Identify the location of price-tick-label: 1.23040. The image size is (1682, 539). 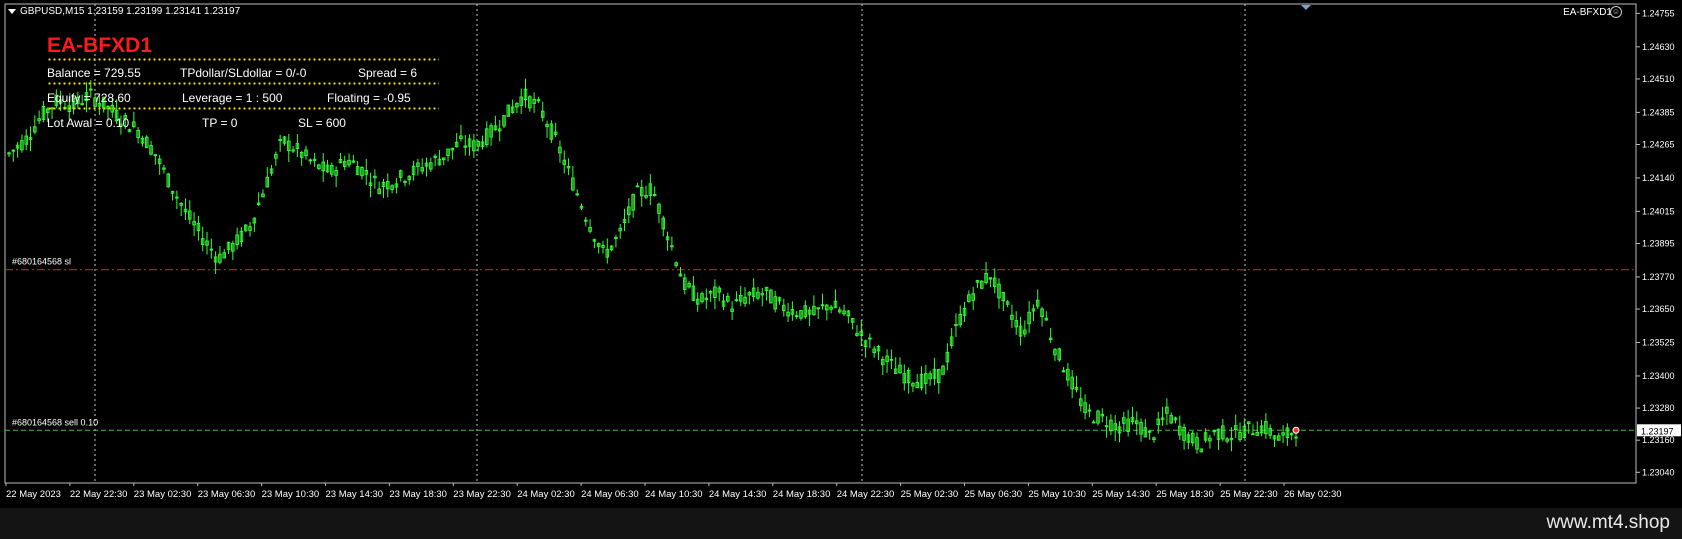
(1658, 472).